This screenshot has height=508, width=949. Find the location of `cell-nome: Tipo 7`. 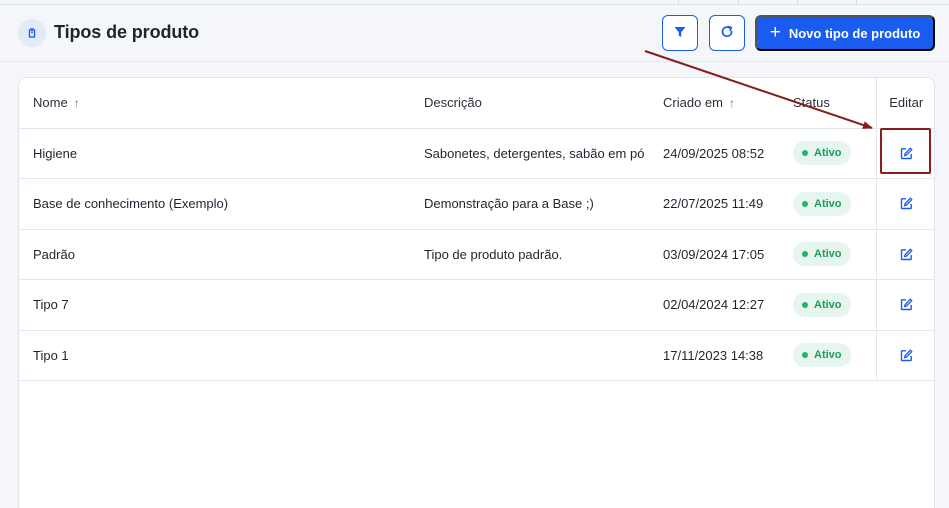

cell-nome: Tipo 7 is located at coordinates (221, 305).